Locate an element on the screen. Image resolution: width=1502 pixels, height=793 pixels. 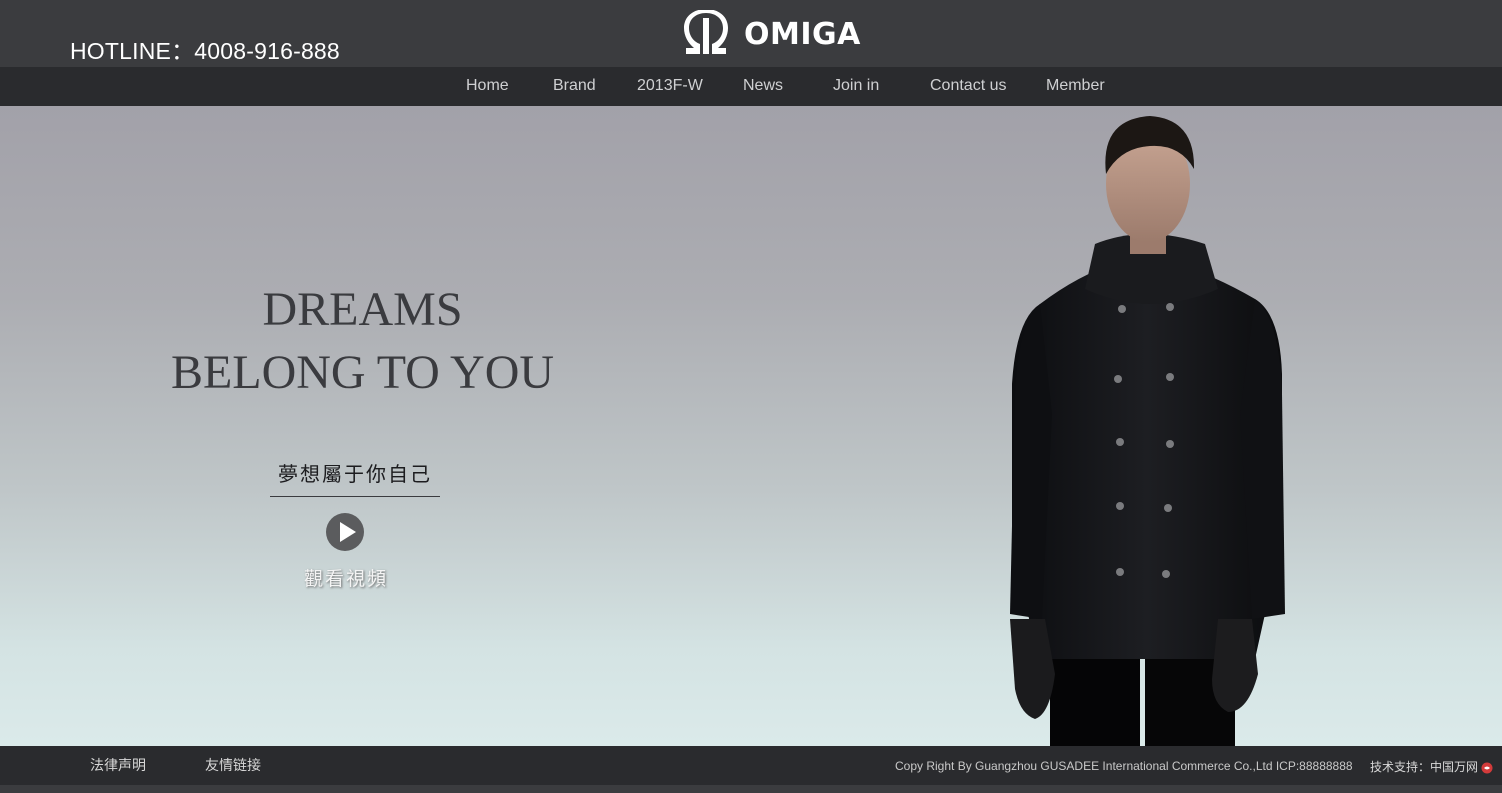
hero-subtitle: 夢想屬于你自己 is located at coordinates (355, 474).